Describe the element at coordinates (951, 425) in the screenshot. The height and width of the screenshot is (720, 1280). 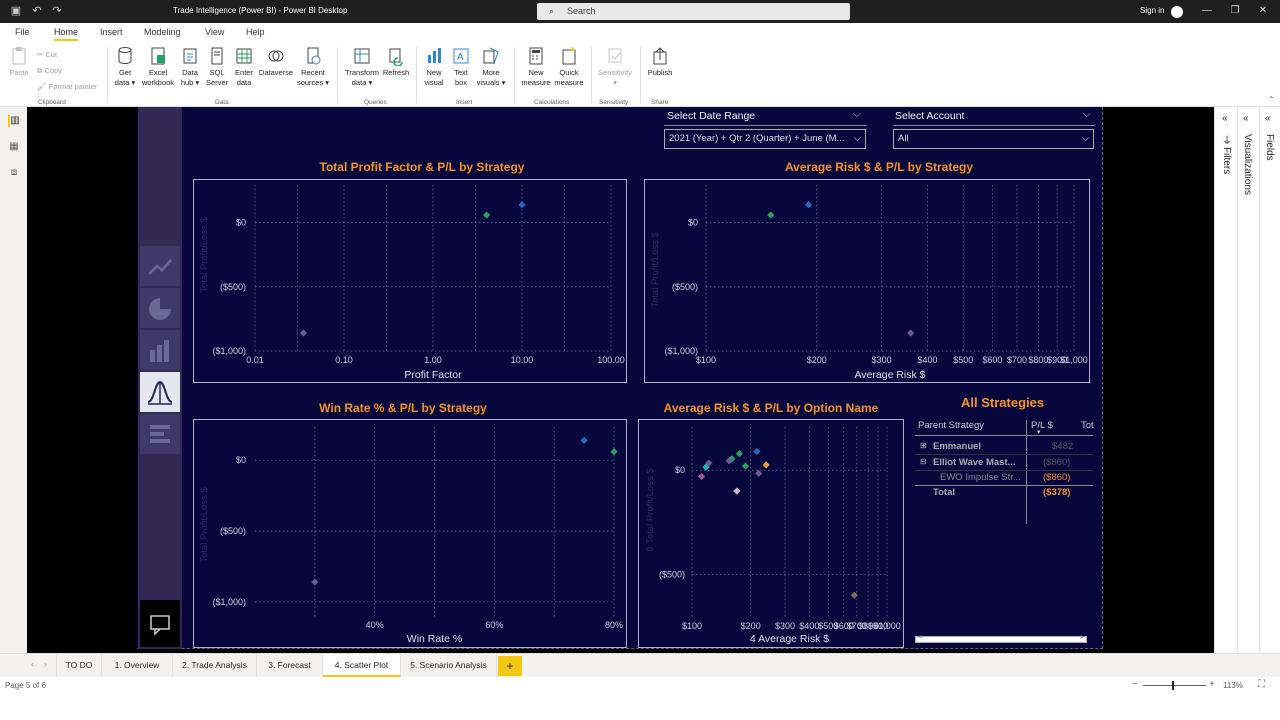
I see `matrix-header-strategy: Parent Strategy` at that location.